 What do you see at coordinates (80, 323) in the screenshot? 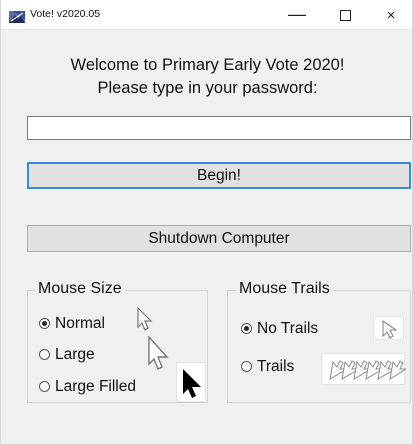
I see `option-label: Normal` at bounding box center [80, 323].